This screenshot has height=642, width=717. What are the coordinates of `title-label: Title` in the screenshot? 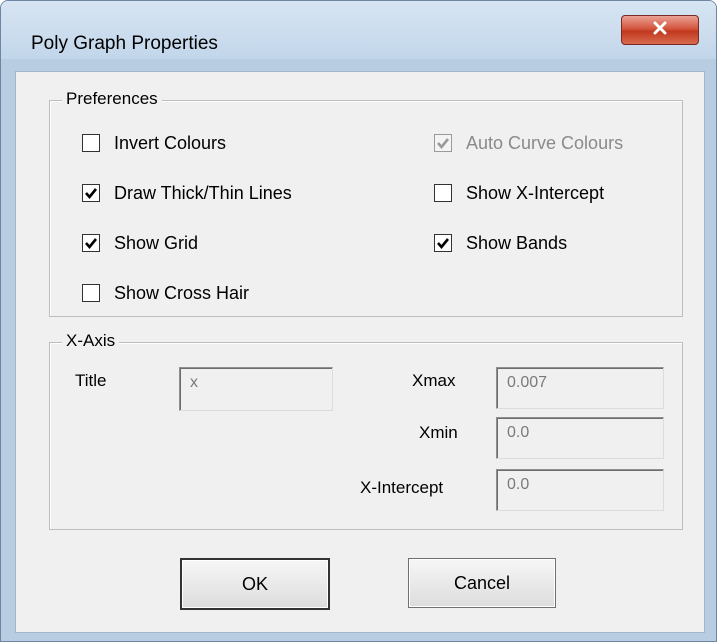 It's located at (91, 380).